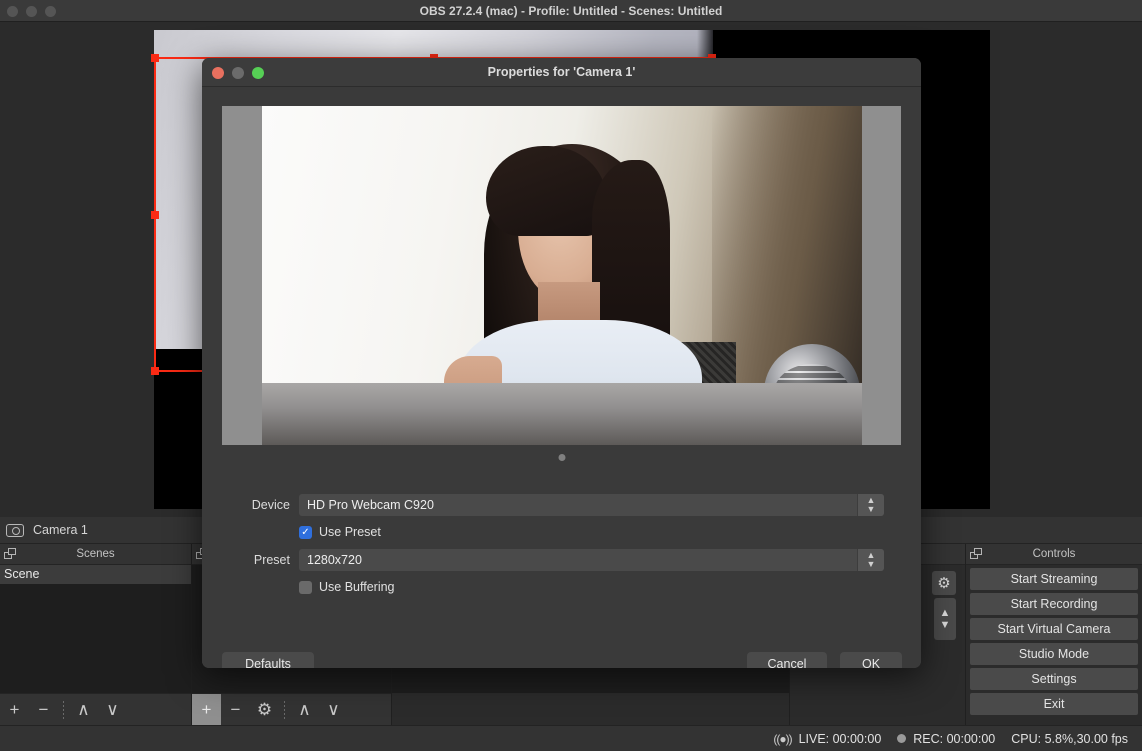 This screenshot has height=751, width=1142. I want to click on live-status: ((●)) LIVE: 00:00:00, so click(827, 739).